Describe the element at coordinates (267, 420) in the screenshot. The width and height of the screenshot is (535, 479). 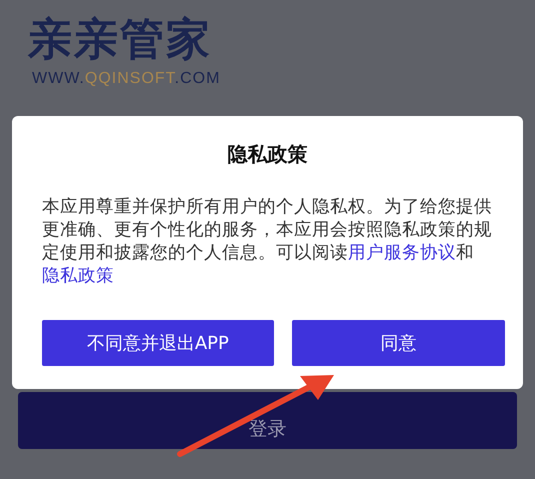
I see `login-button: 登录` at that location.